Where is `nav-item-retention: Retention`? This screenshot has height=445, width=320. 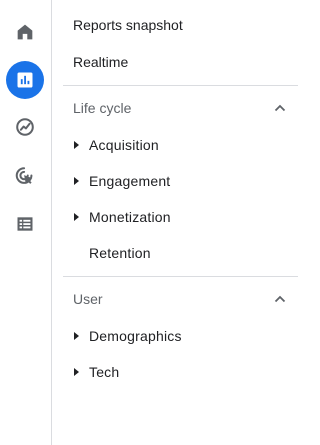 nav-item-retention: Retention is located at coordinates (179, 253).